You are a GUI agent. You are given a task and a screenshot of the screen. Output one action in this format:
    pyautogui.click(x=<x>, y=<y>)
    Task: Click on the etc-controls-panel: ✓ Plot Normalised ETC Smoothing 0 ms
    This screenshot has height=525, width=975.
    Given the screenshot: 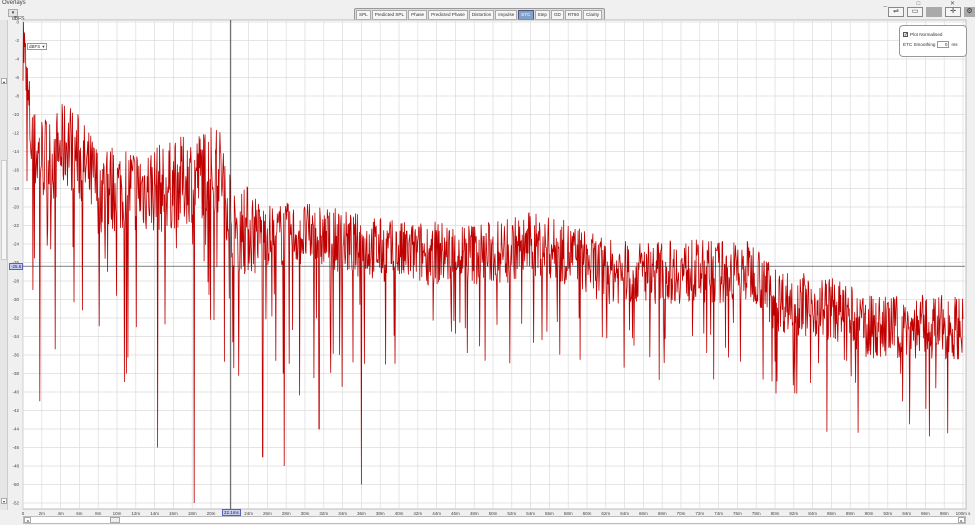 What is the action you would take?
    pyautogui.click(x=933, y=41)
    